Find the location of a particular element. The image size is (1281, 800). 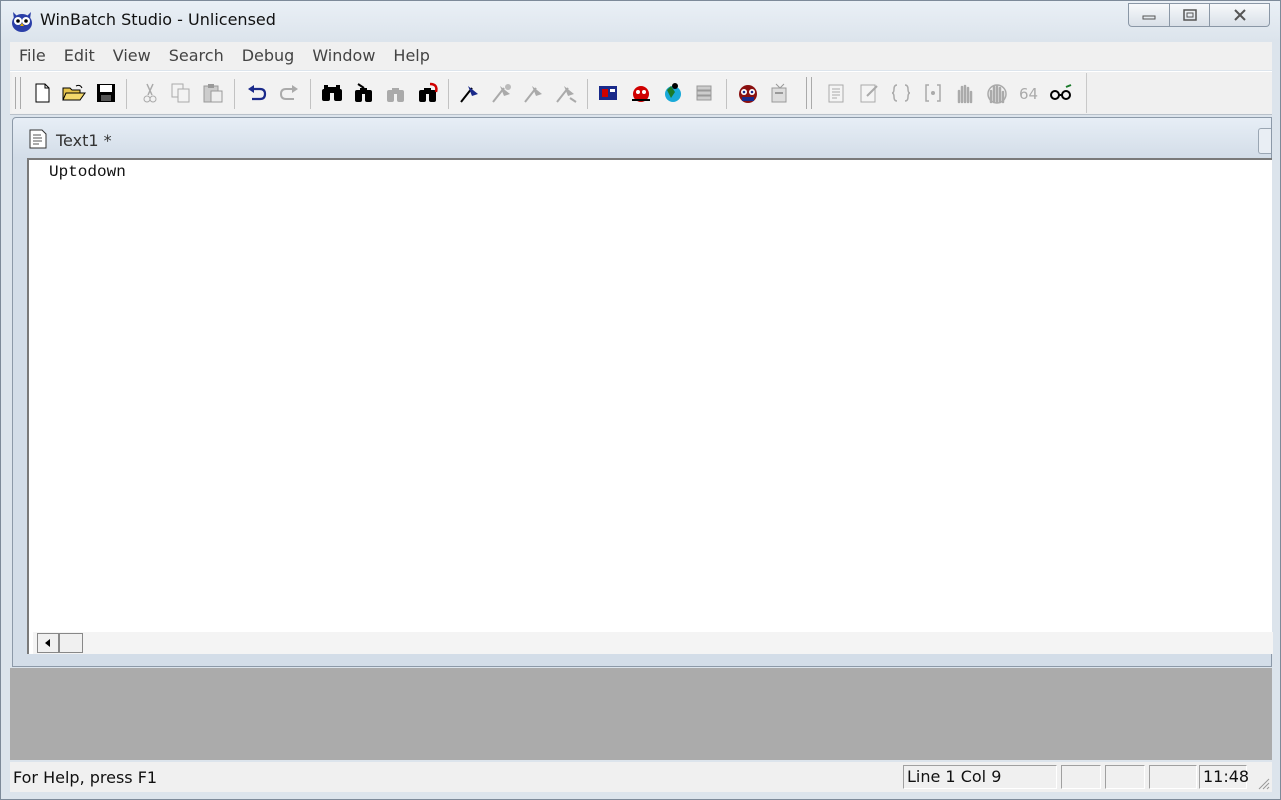

status-message: For Help, press F1 is located at coordinates (85, 777).